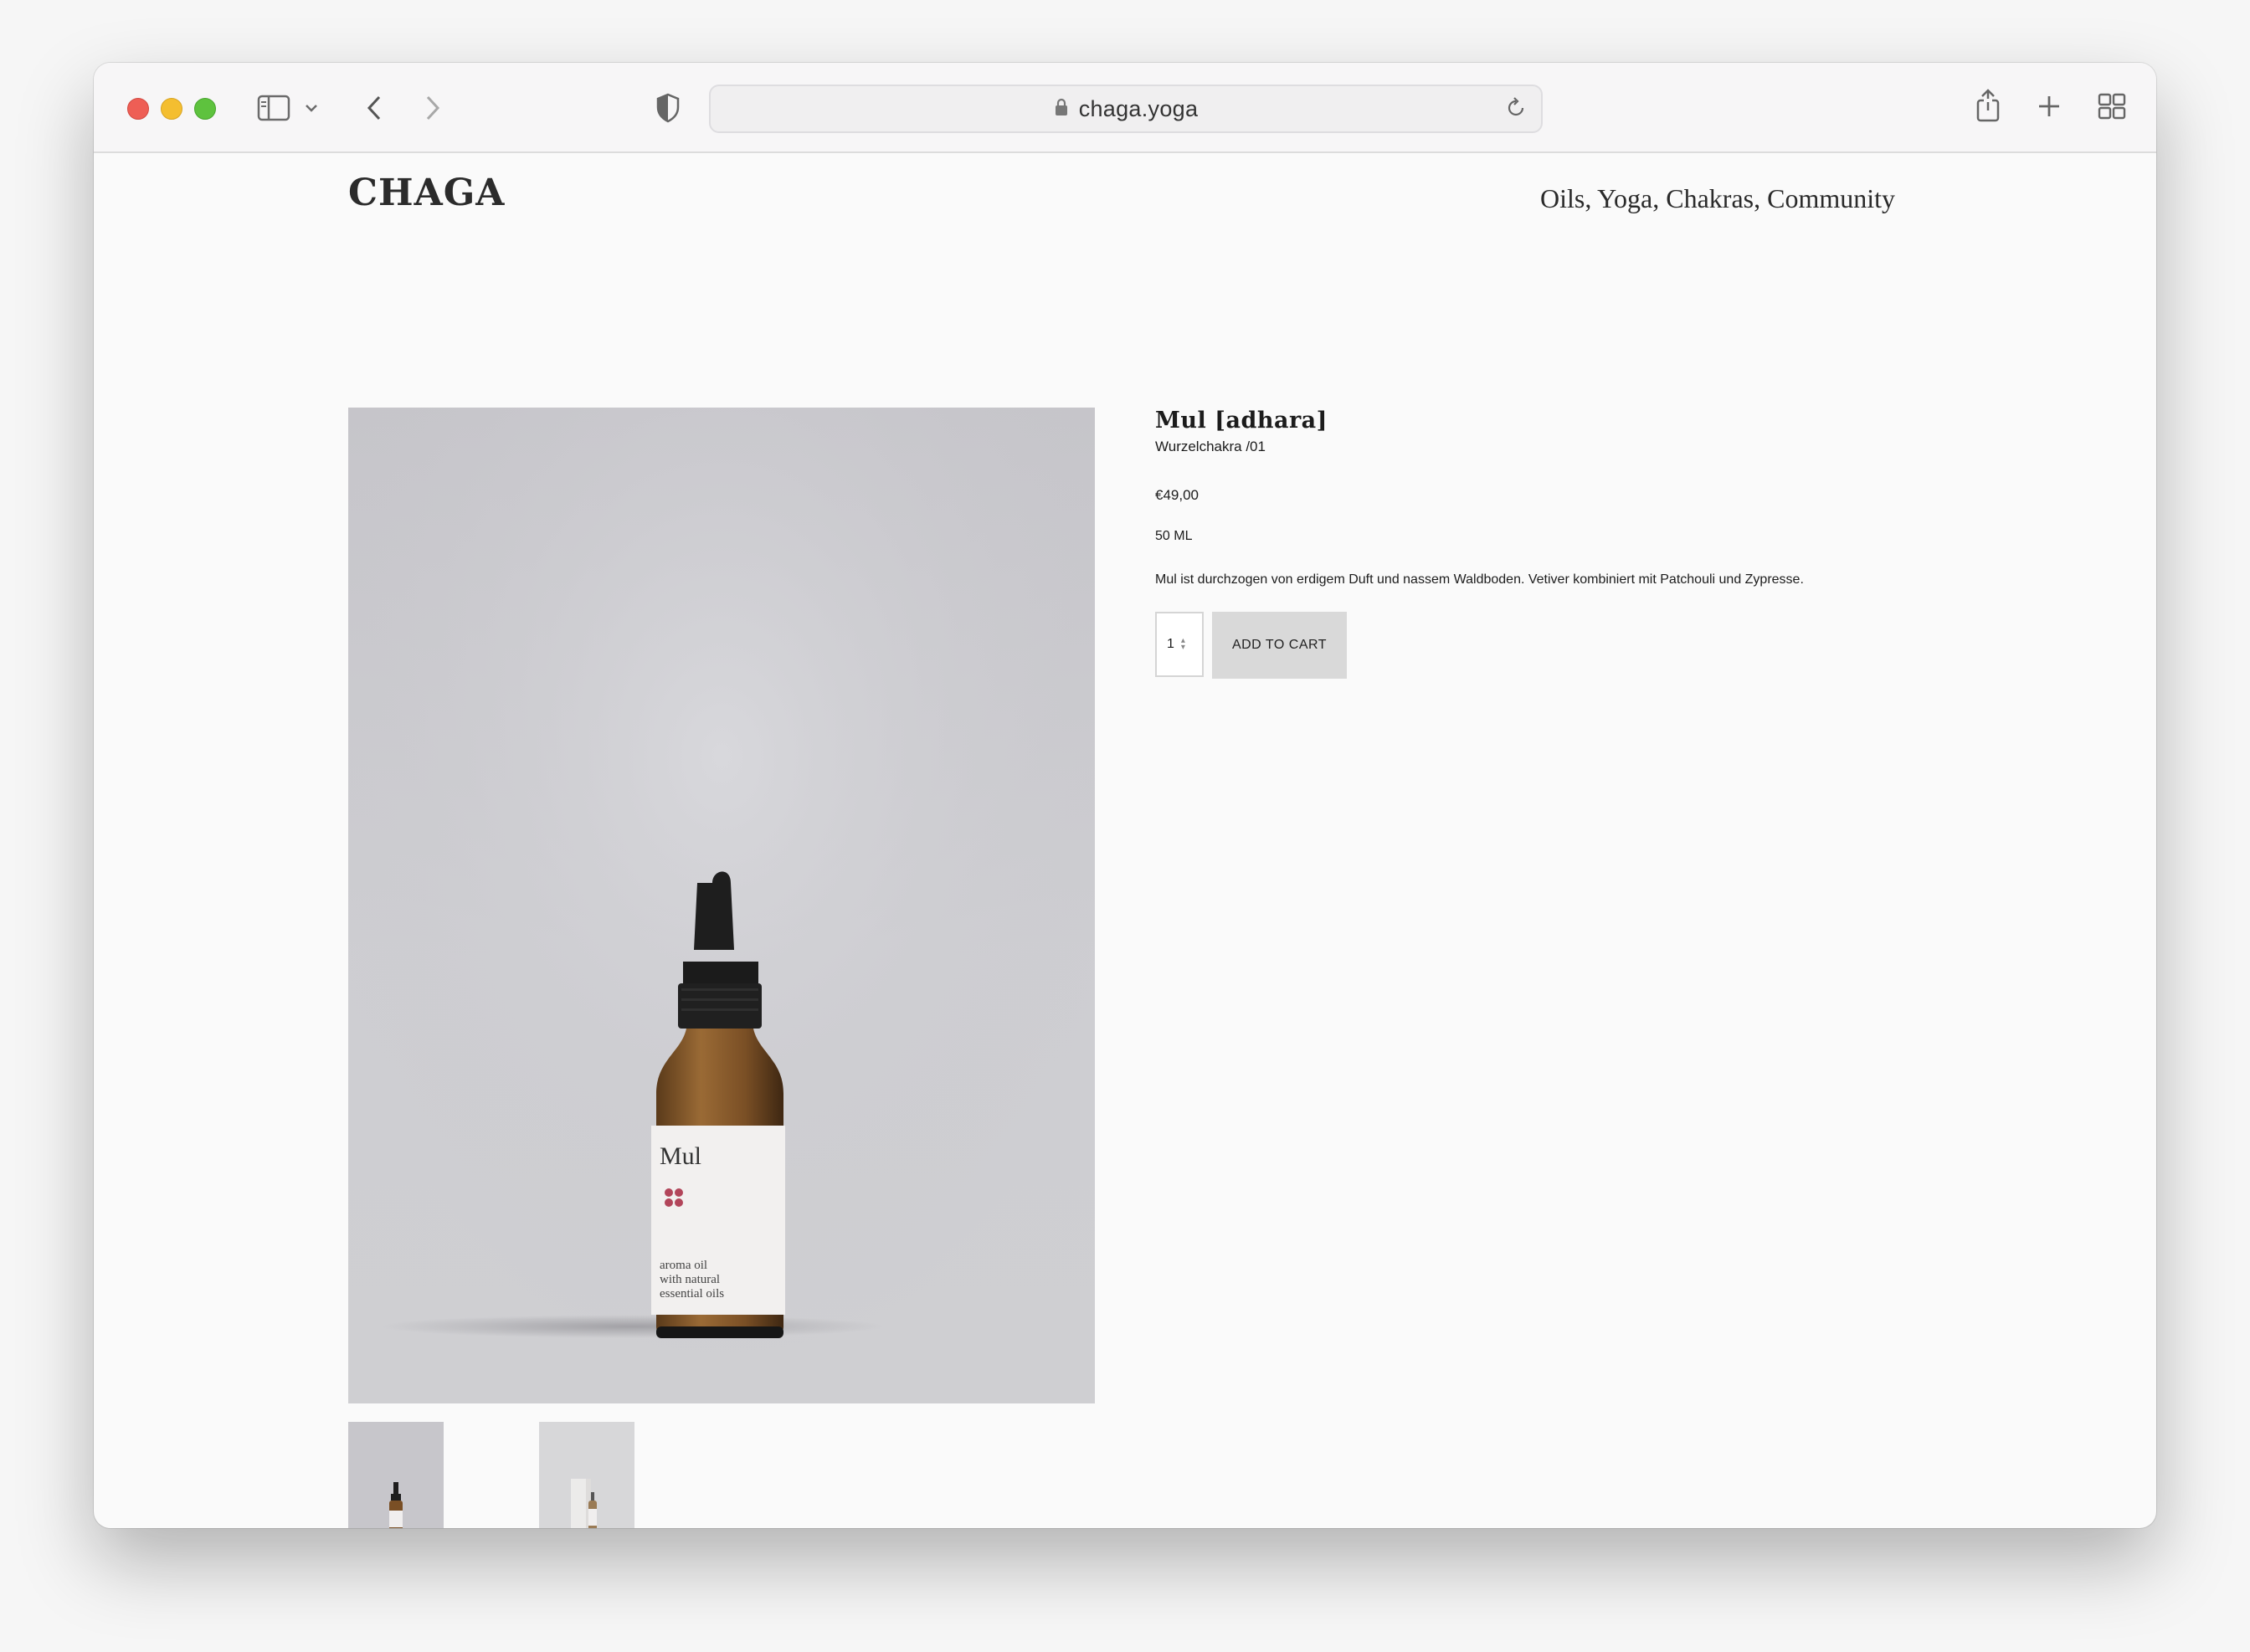  Describe the element at coordinates (1516, 110) in the screenshot. I see `reload-icon` at that location.